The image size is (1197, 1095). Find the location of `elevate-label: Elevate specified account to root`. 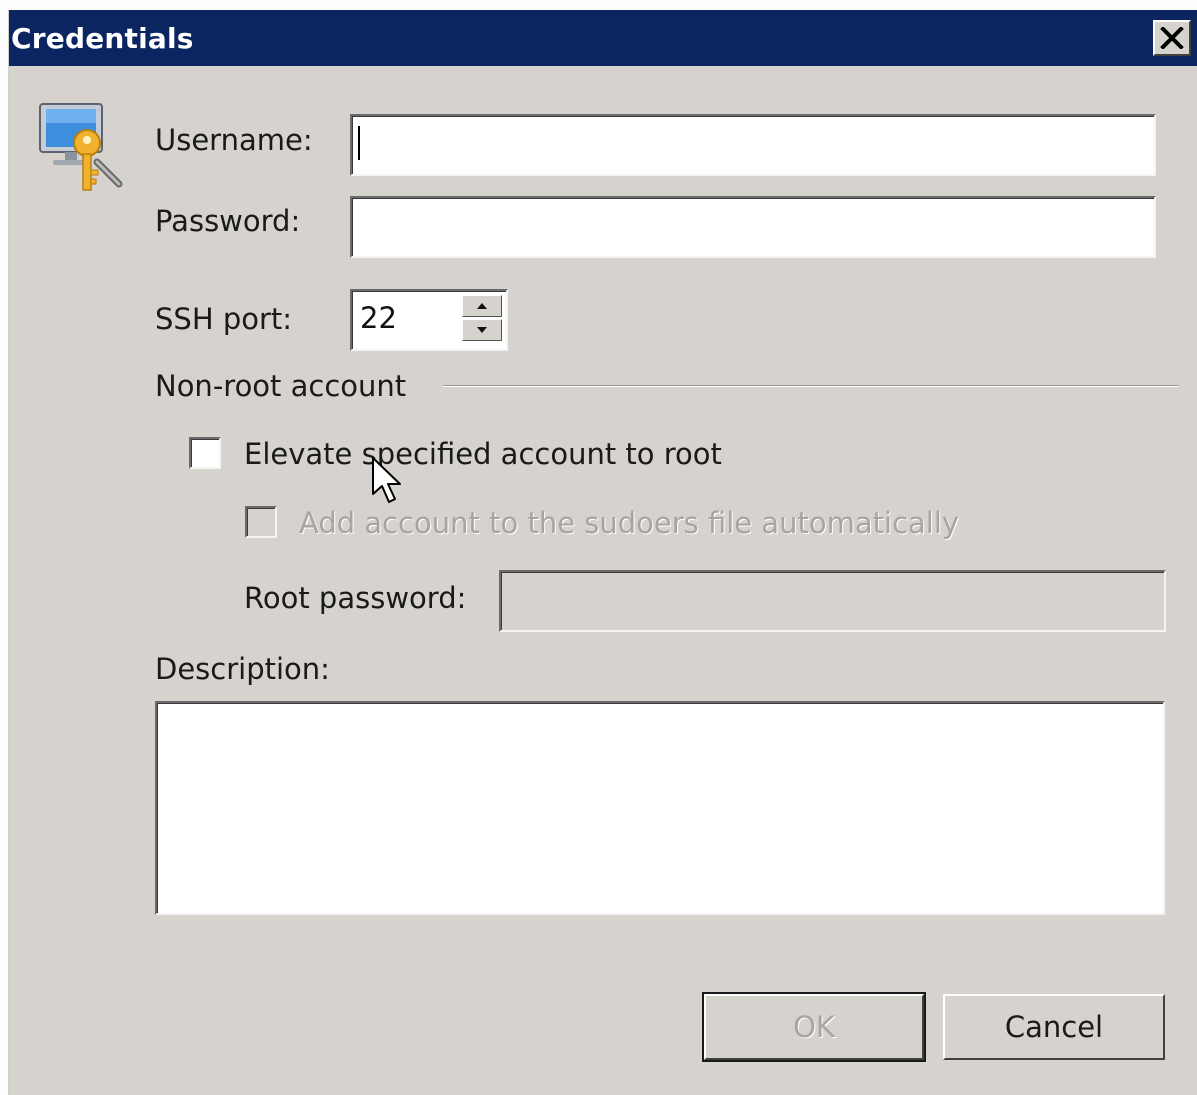

elevate-label: Elevate specified account to root is located at coordinates (483, 454).